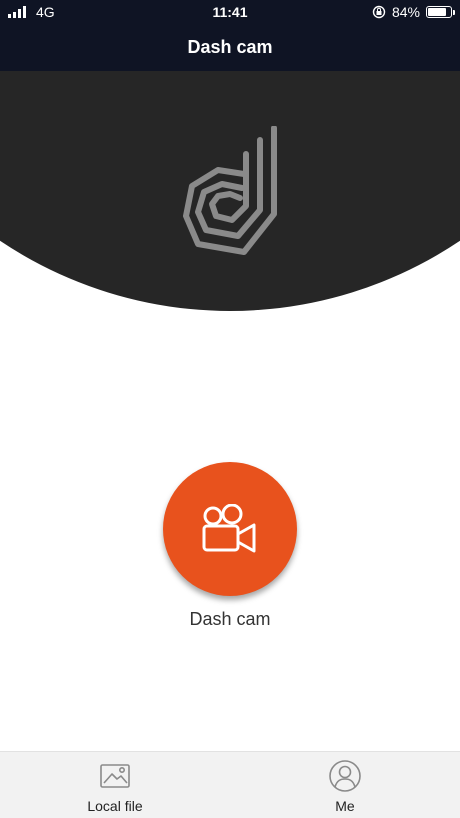 The image size is (460, 818). I want to click on tab-me: Me, so click(345, 785).